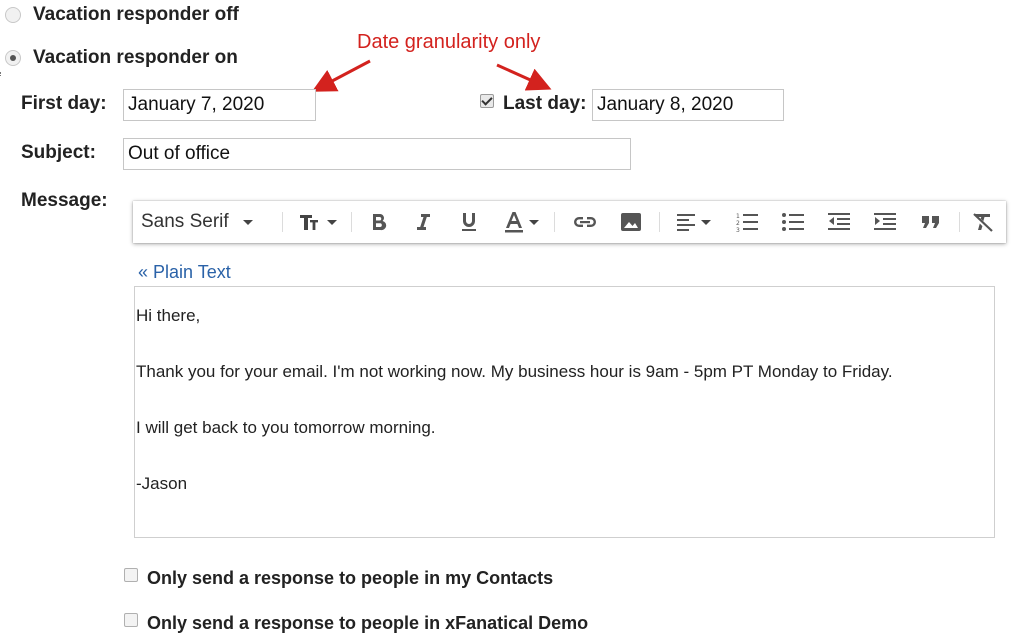 This screenshot has height=644, width=1024. I want to click on edge-marker, so click(1, 74).